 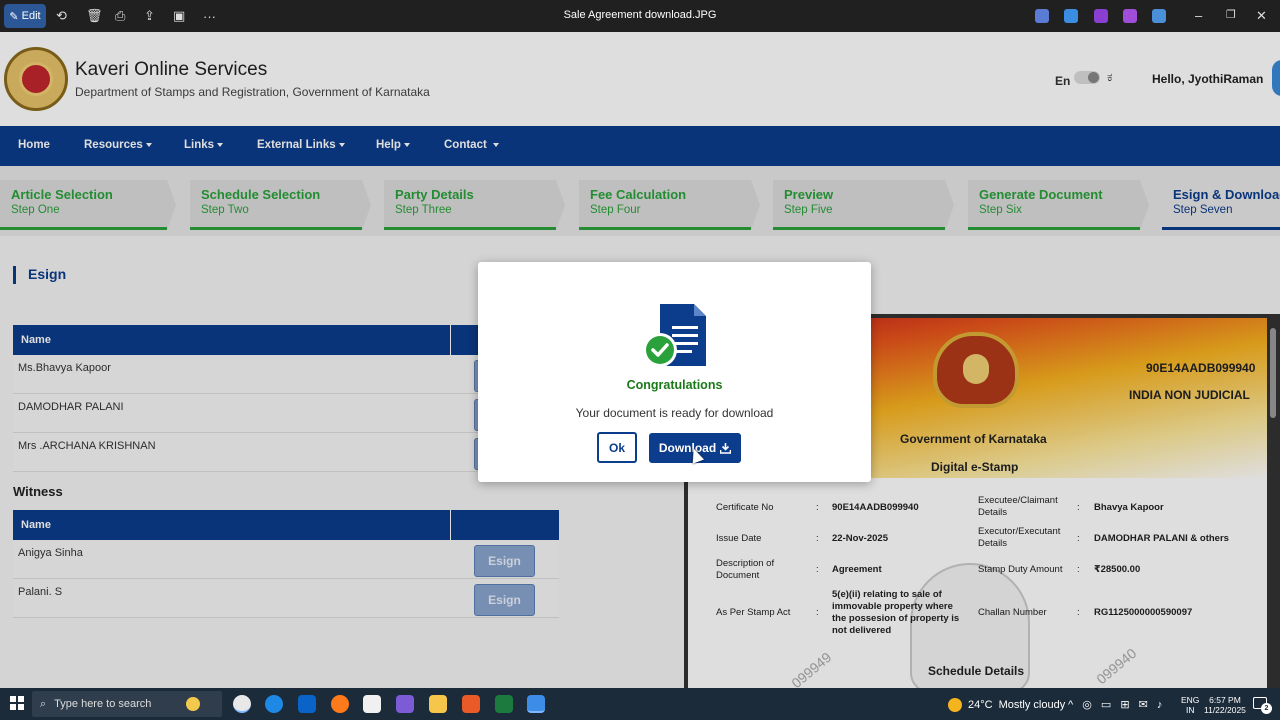 What do you see at coordinates (1058, 205) in the screenshot?
I see `step-generate-document: Generate Document Step Six` at bounding box center [1058, 205].